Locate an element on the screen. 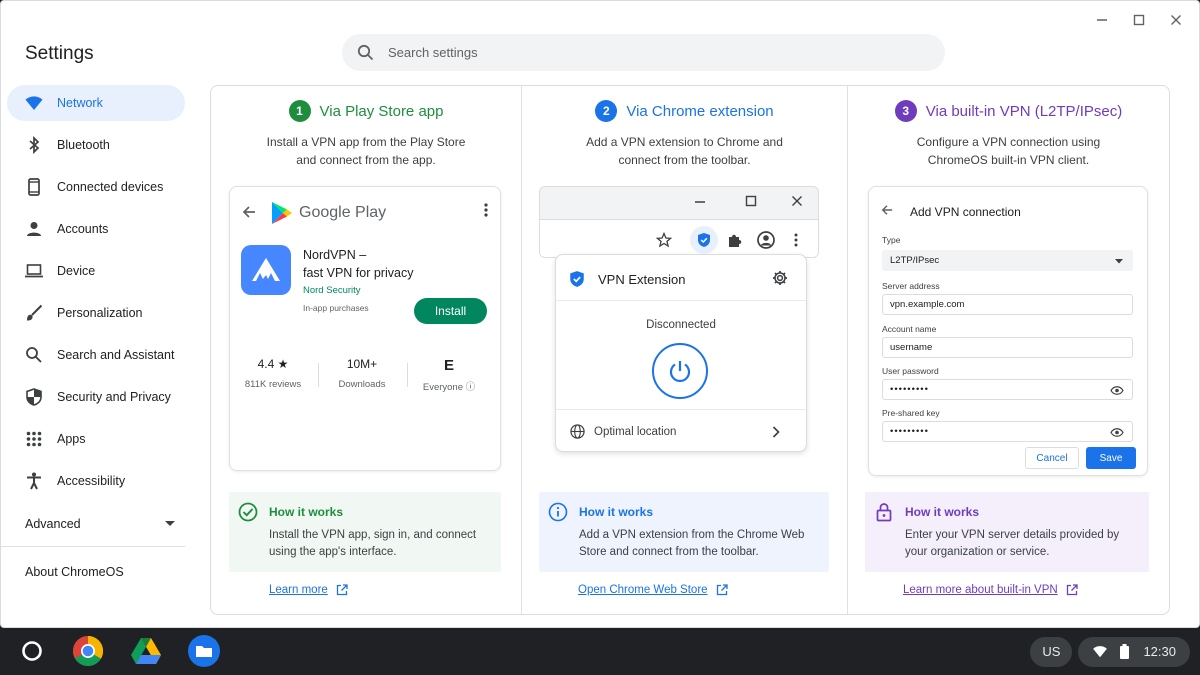  chrome-app is located at coordinates (88, 651).